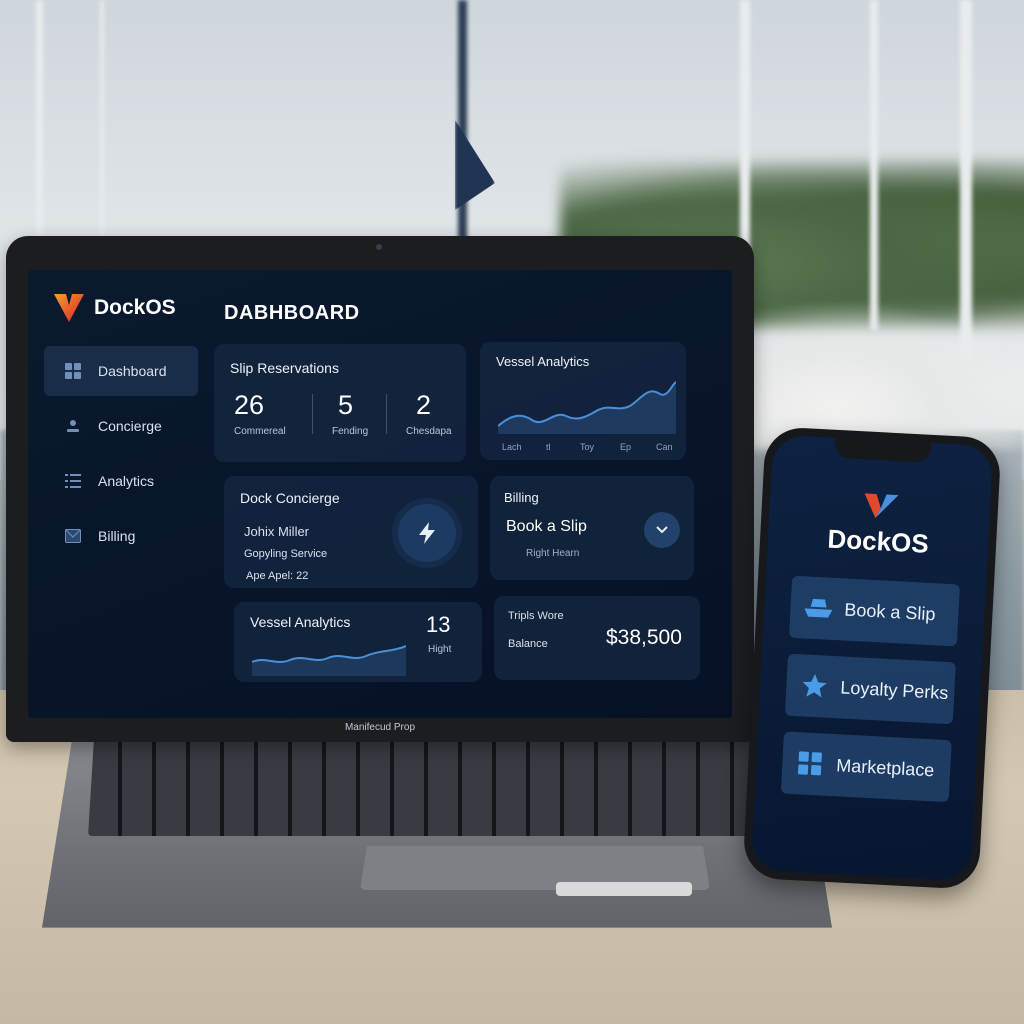 Image resolution: width=1024 pixels, height=1024 pixels. I want to click on sidebar-item-label: Dashboard, so click(132, 371).